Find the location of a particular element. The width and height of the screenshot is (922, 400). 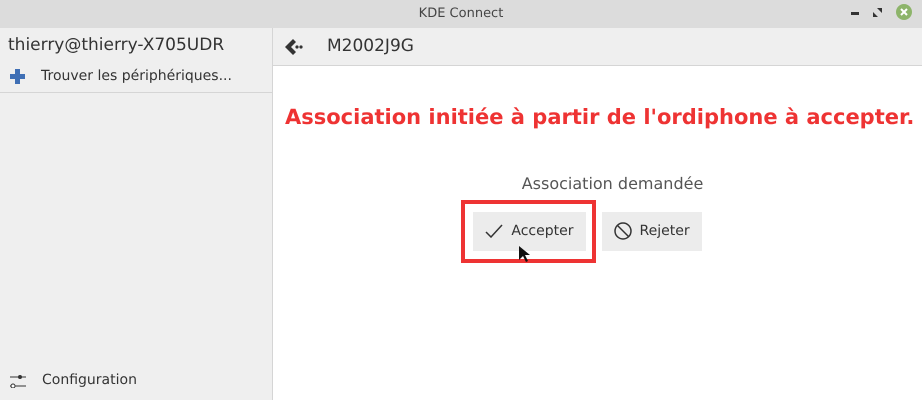

check-icon is located at coordinates (494, 231).